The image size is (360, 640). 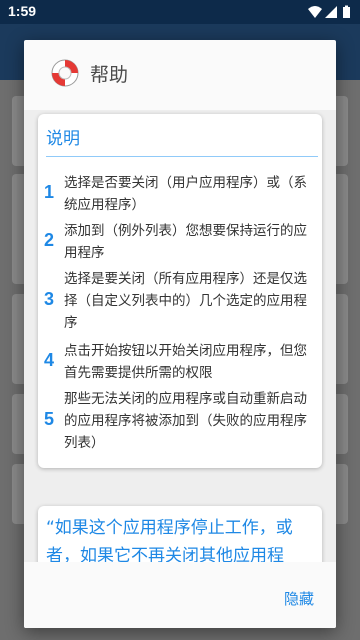 I want to click on divider, so click(x=182, y=156).